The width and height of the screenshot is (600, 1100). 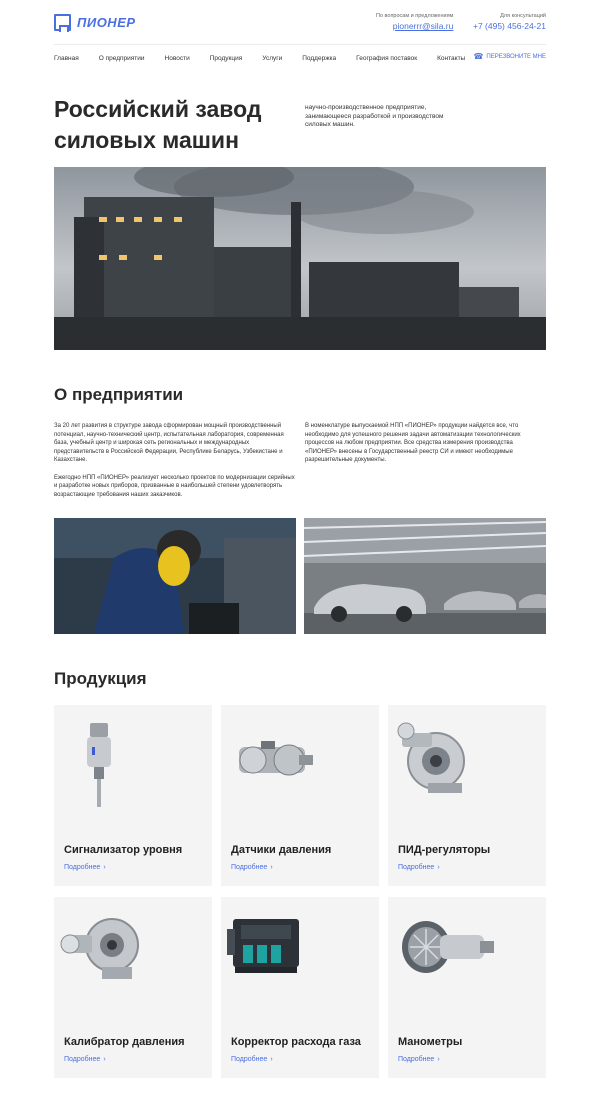 What do you see at coordinates (386, 58) in the screenshot?
I see `nav-item-geography: География поставок` at bounding box center [386, 58].